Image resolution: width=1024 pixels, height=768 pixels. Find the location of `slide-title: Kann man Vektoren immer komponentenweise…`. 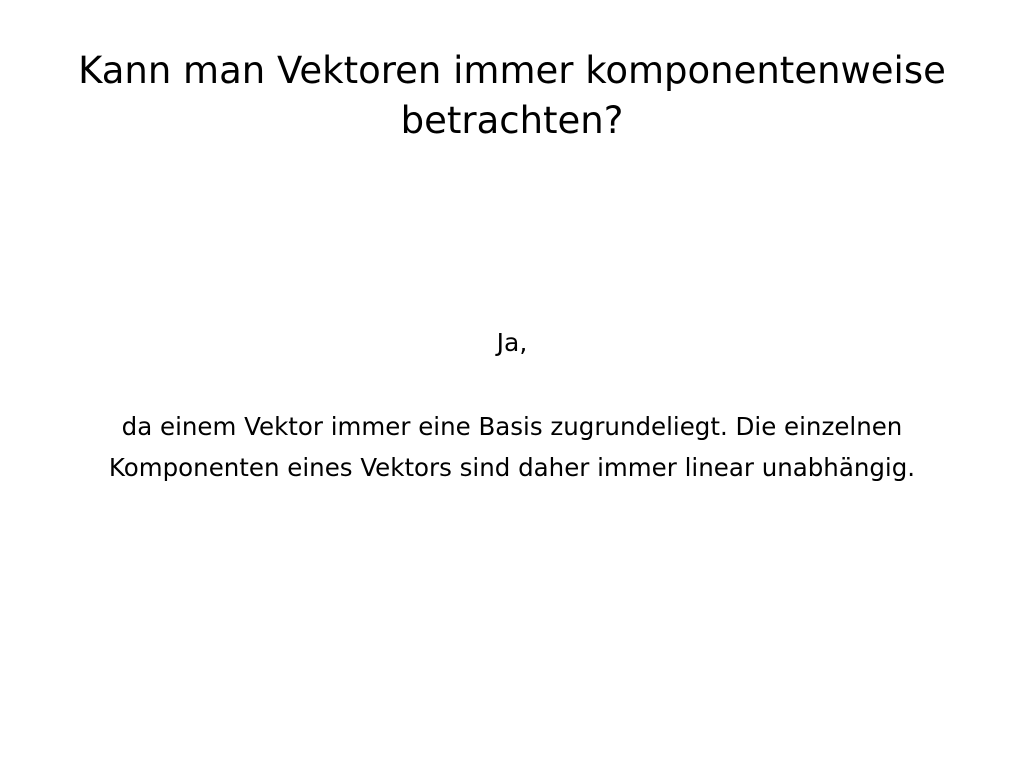

slide-title: Kann man Vektoren immer komponentenweise… is located at coordinates (512, 95).